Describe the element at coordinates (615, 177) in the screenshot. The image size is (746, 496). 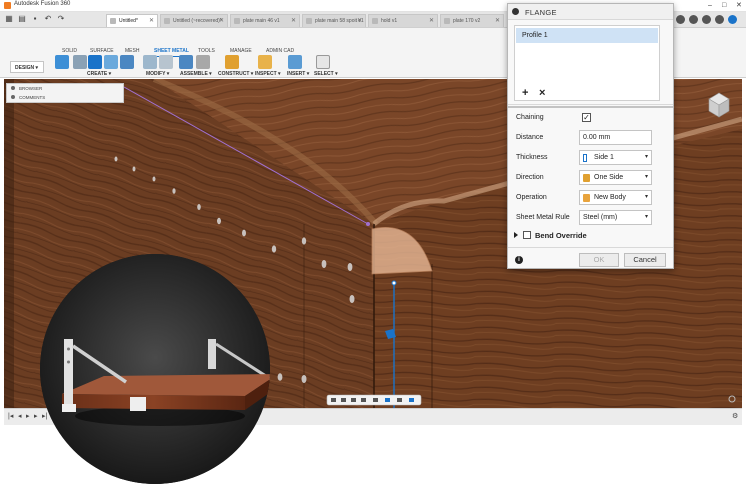
I see `direction-select: One Side ▾` at that location.